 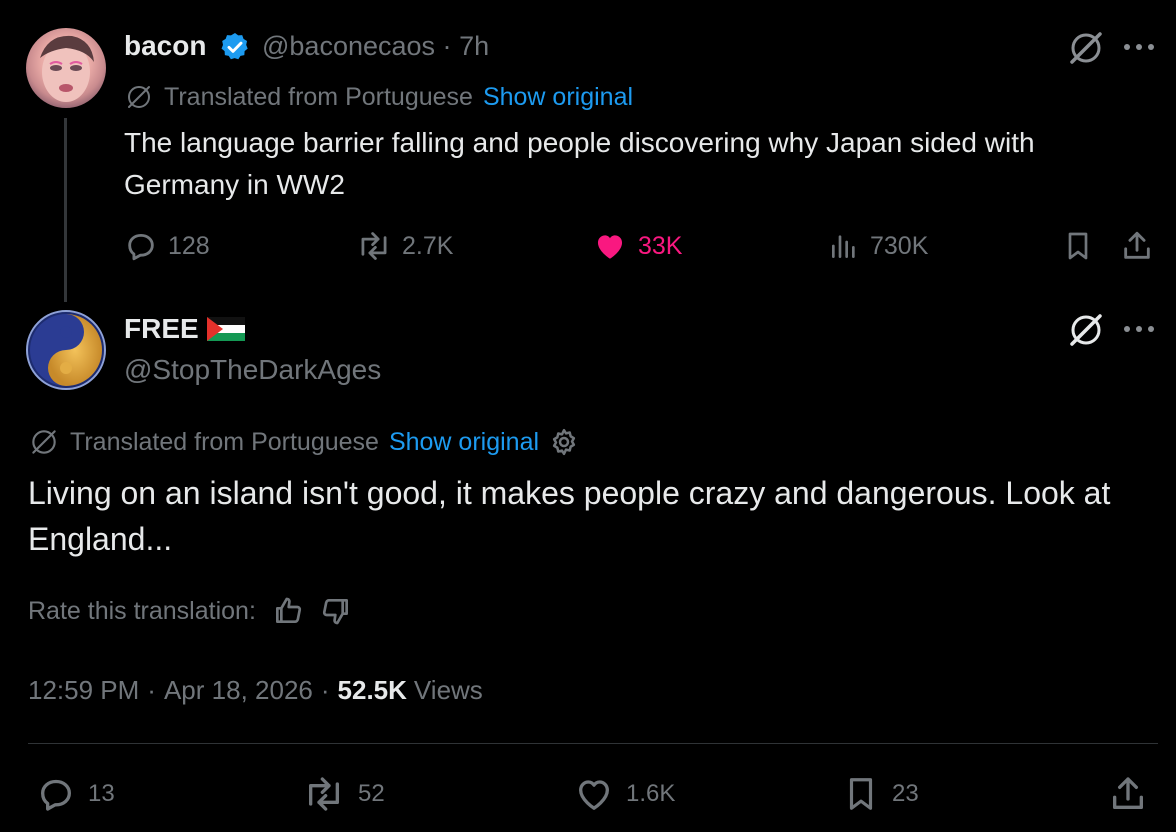 What do you see at coordinates (225, 329) in the screenshot?
I see `palestine-flag-icon` at bounding box center [225, 329].